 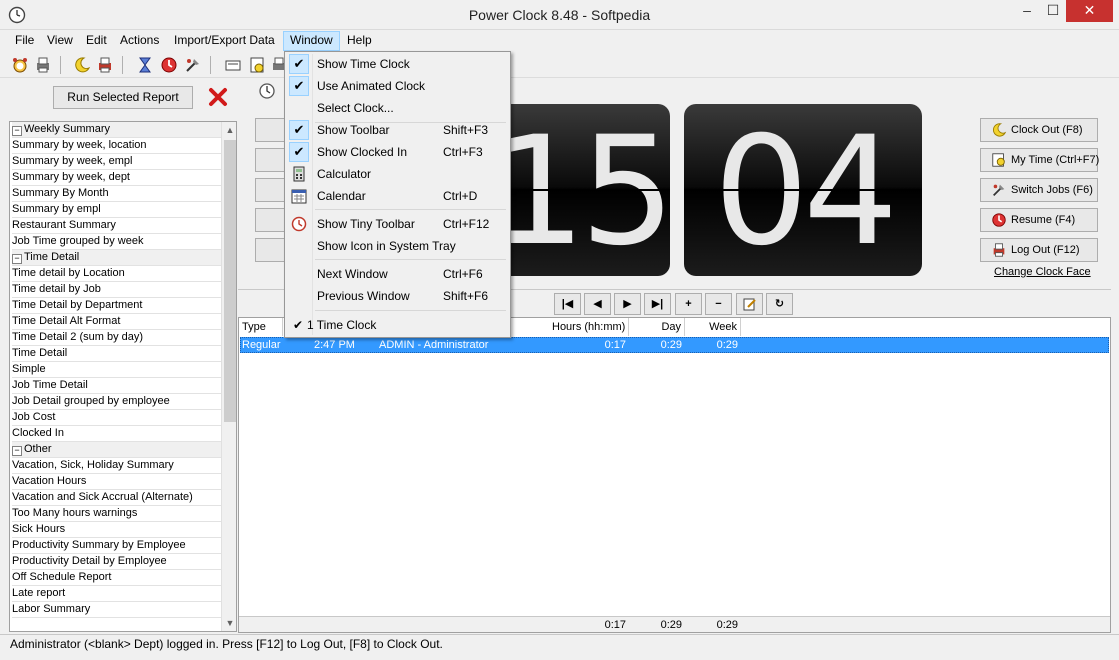 I want to click on list-item: Restaurant Summary, so click(x=117, y=226).